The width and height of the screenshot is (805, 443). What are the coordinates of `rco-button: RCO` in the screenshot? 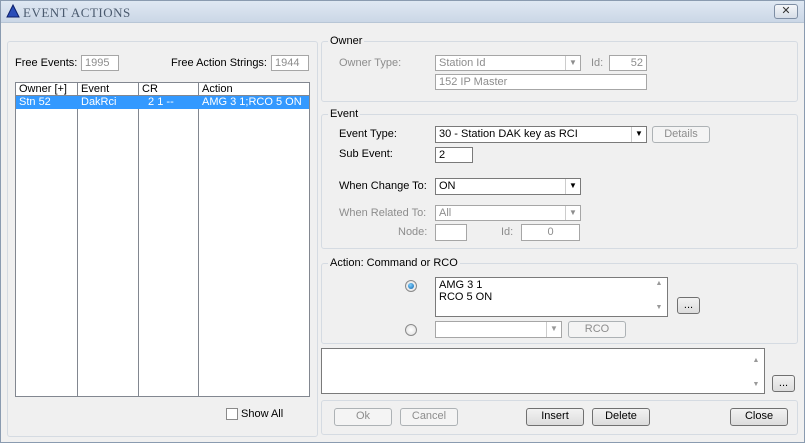 It's located at (597, 329).